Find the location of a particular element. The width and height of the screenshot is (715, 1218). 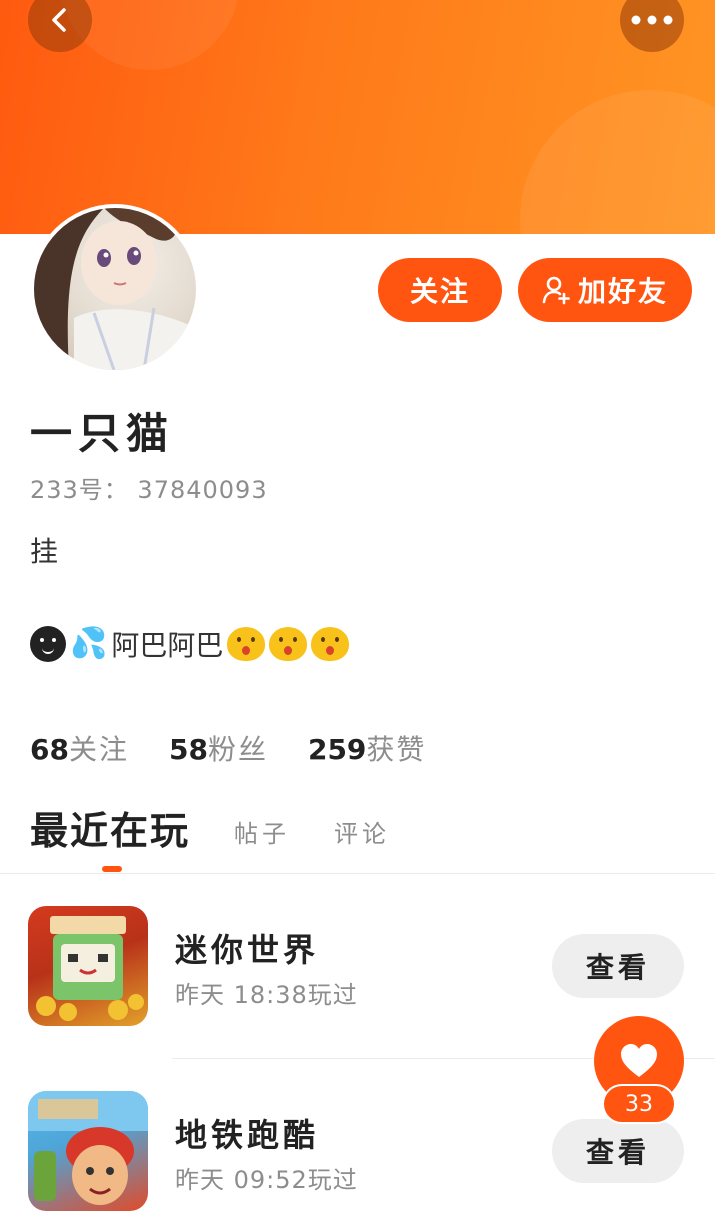

game-name: 地铁跑酷 is located at coordinates (247, 1135).